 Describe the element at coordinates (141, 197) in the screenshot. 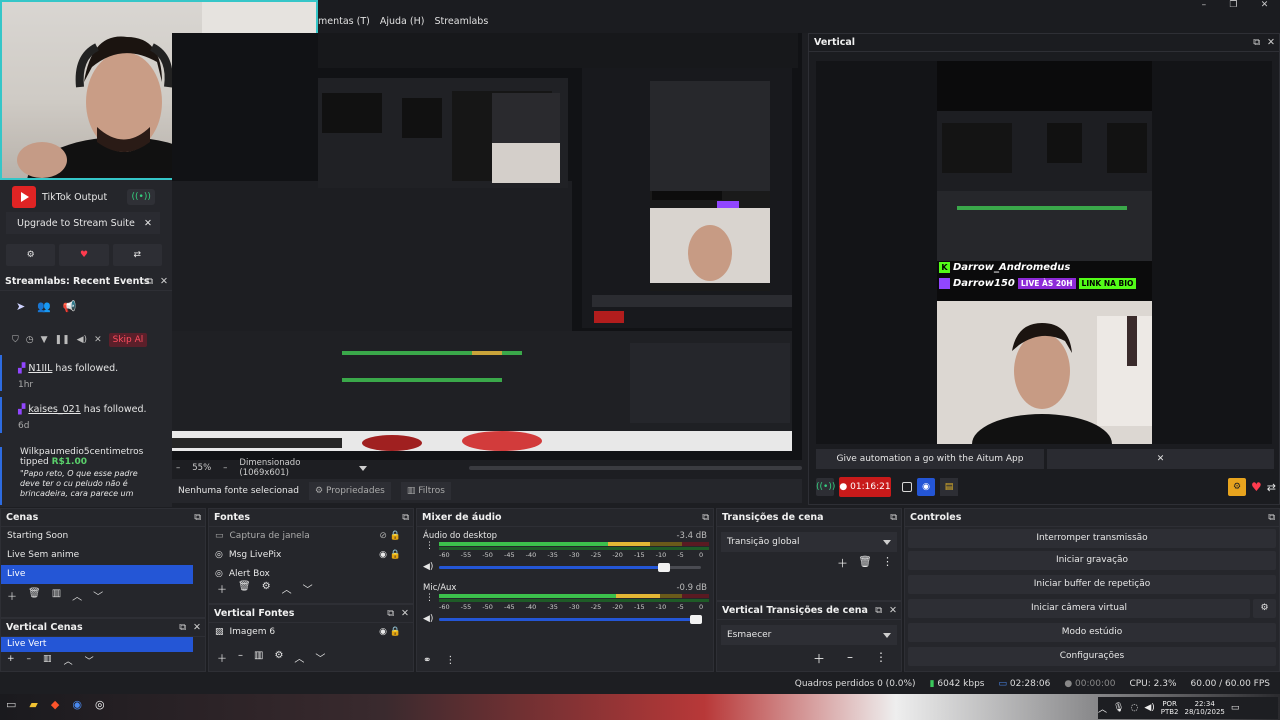

I see `broadcast-icon: ((•))` at that location.